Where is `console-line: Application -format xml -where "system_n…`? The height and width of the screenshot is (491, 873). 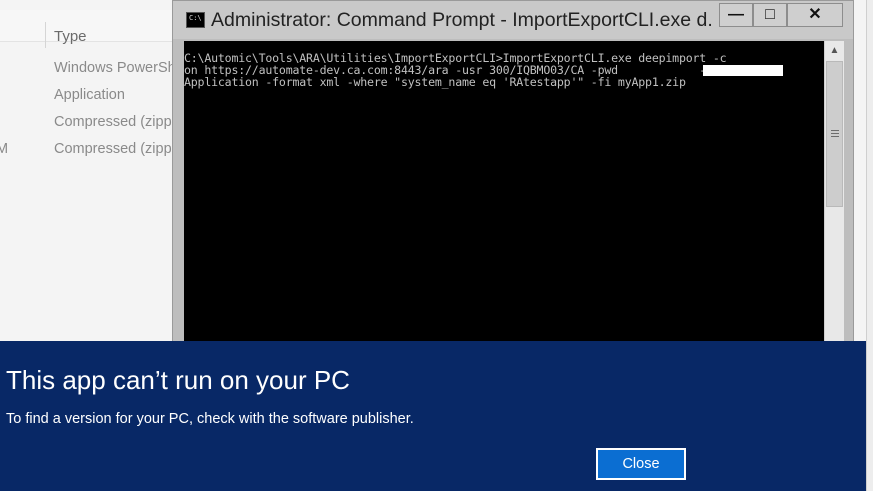 console-line: Application -format xml -where "system_n… is located at coordinates (435, 82).